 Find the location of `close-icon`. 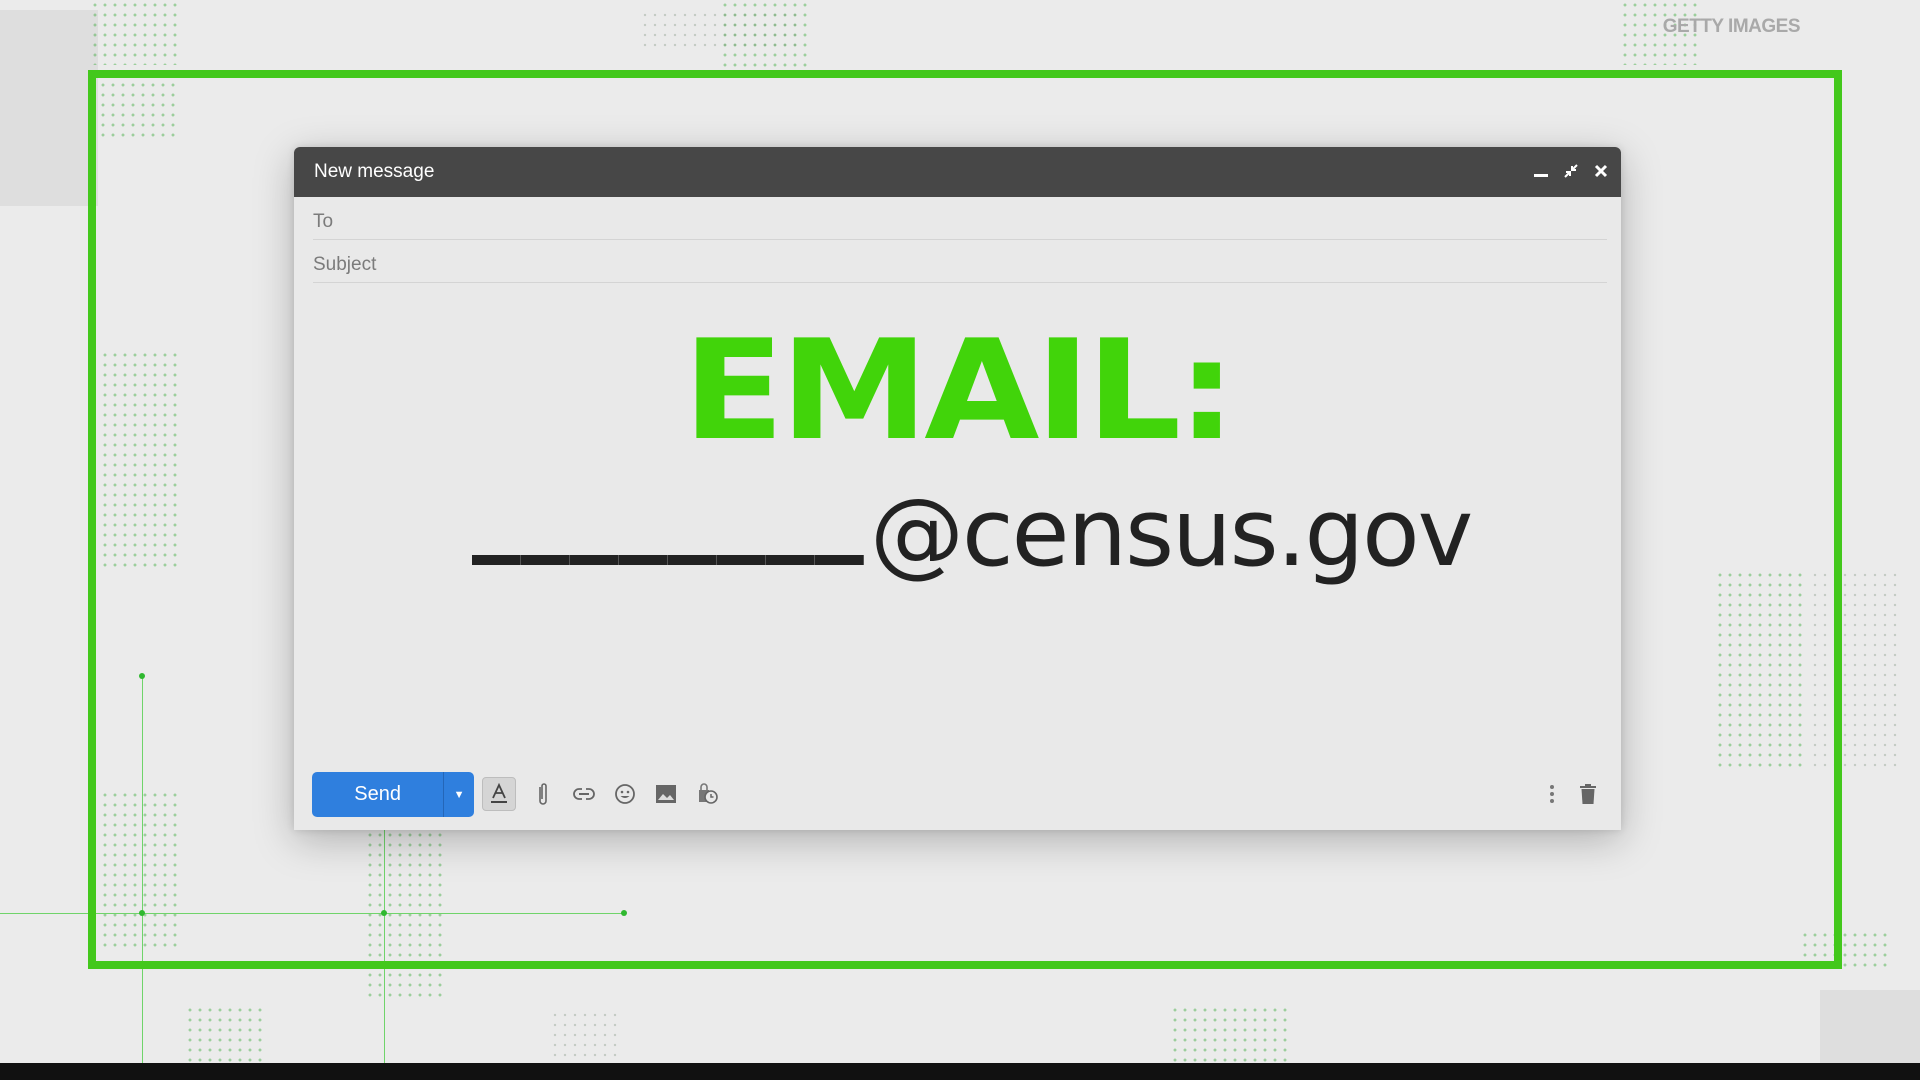

close-icon is located at coordinates (1601, 171).